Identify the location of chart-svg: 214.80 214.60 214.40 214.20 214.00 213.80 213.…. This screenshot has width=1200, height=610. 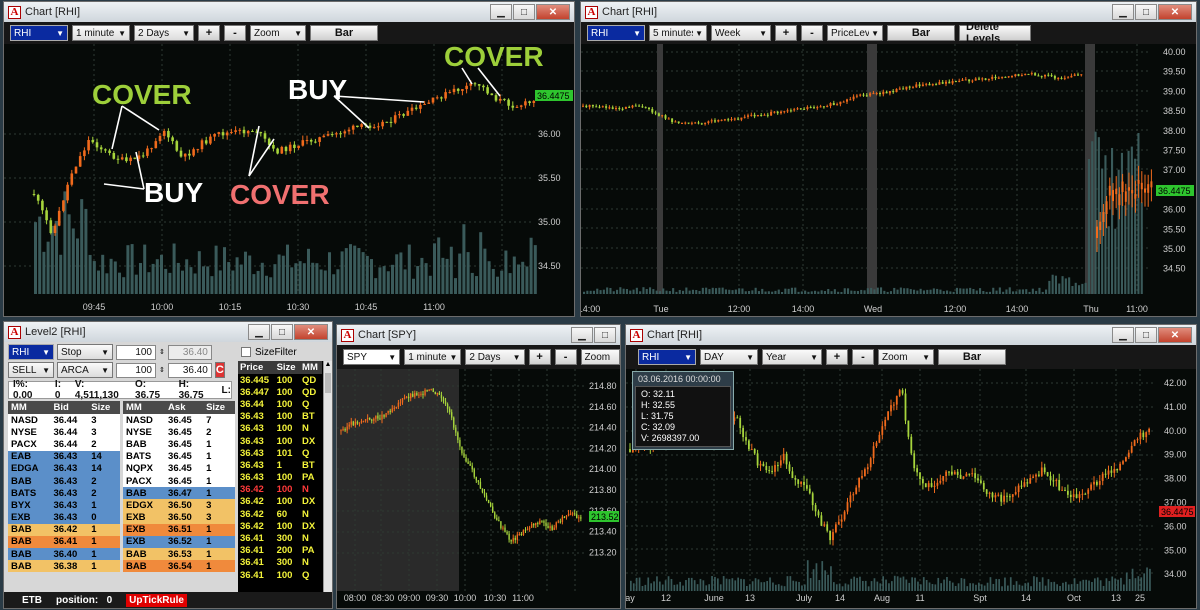
(478, 488).